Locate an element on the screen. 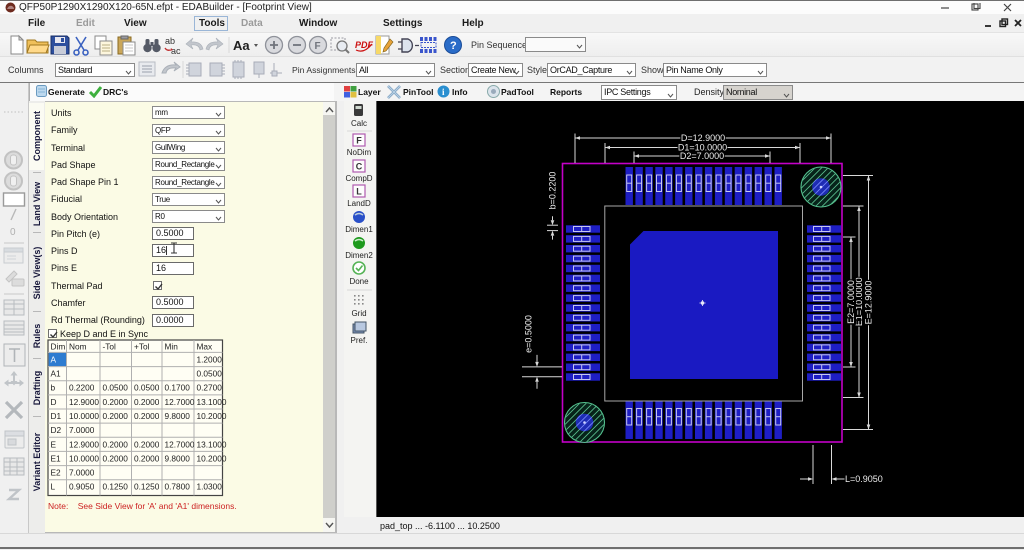 The image size is (1024, 550). svg-text: Min is located at coordinates (172, 347).